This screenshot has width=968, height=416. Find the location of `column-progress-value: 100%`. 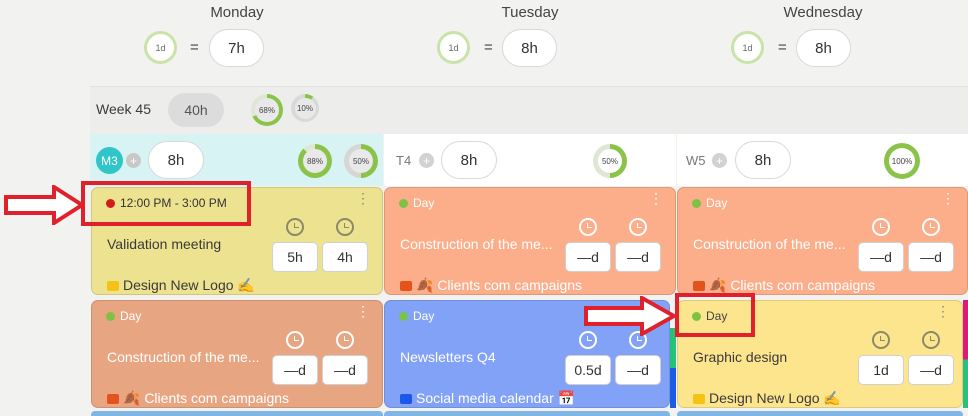

column-progress-value: 100% is located at coordinates (902, 161).